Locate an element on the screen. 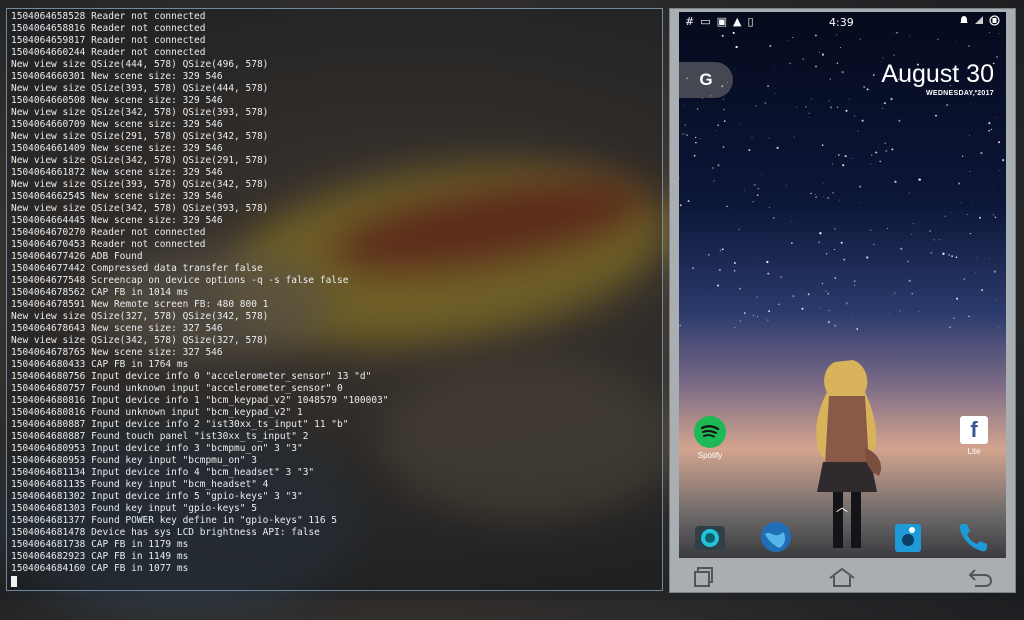 The width and height of the screenshot is (1024, 620). battery-icon is located at coordinates (994, 22).